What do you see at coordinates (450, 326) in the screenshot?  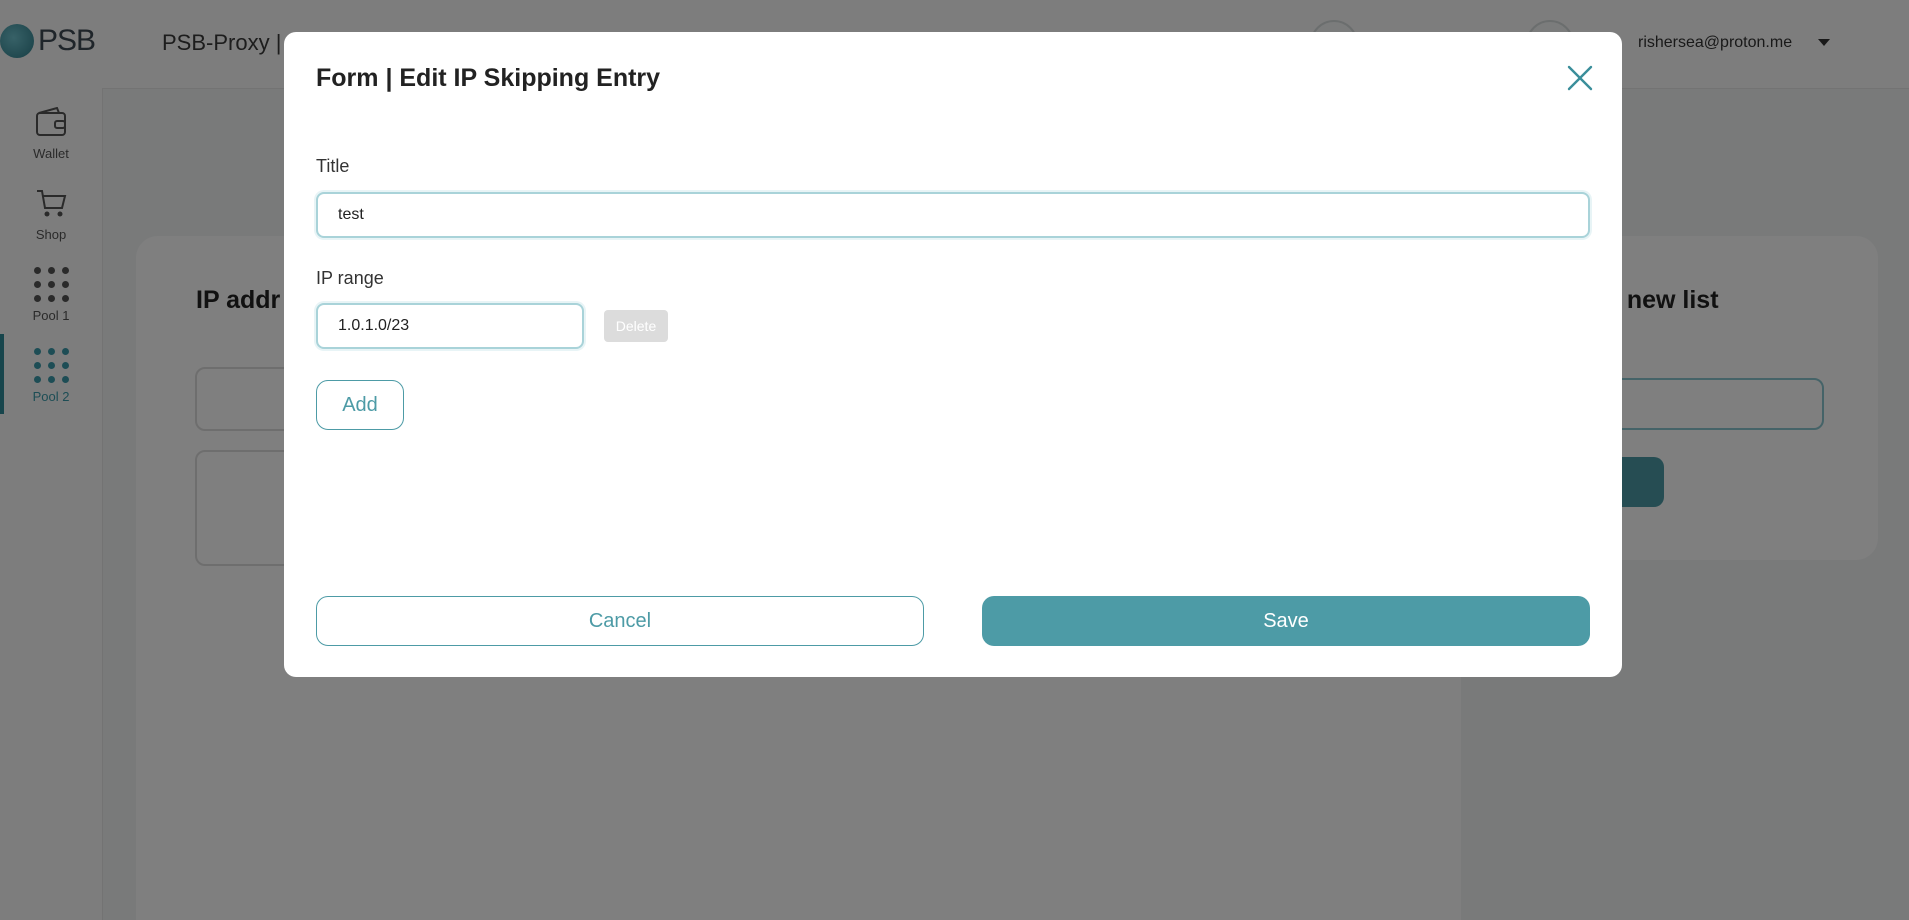 I see `ip-range-input` at bounding box center [450, 326].